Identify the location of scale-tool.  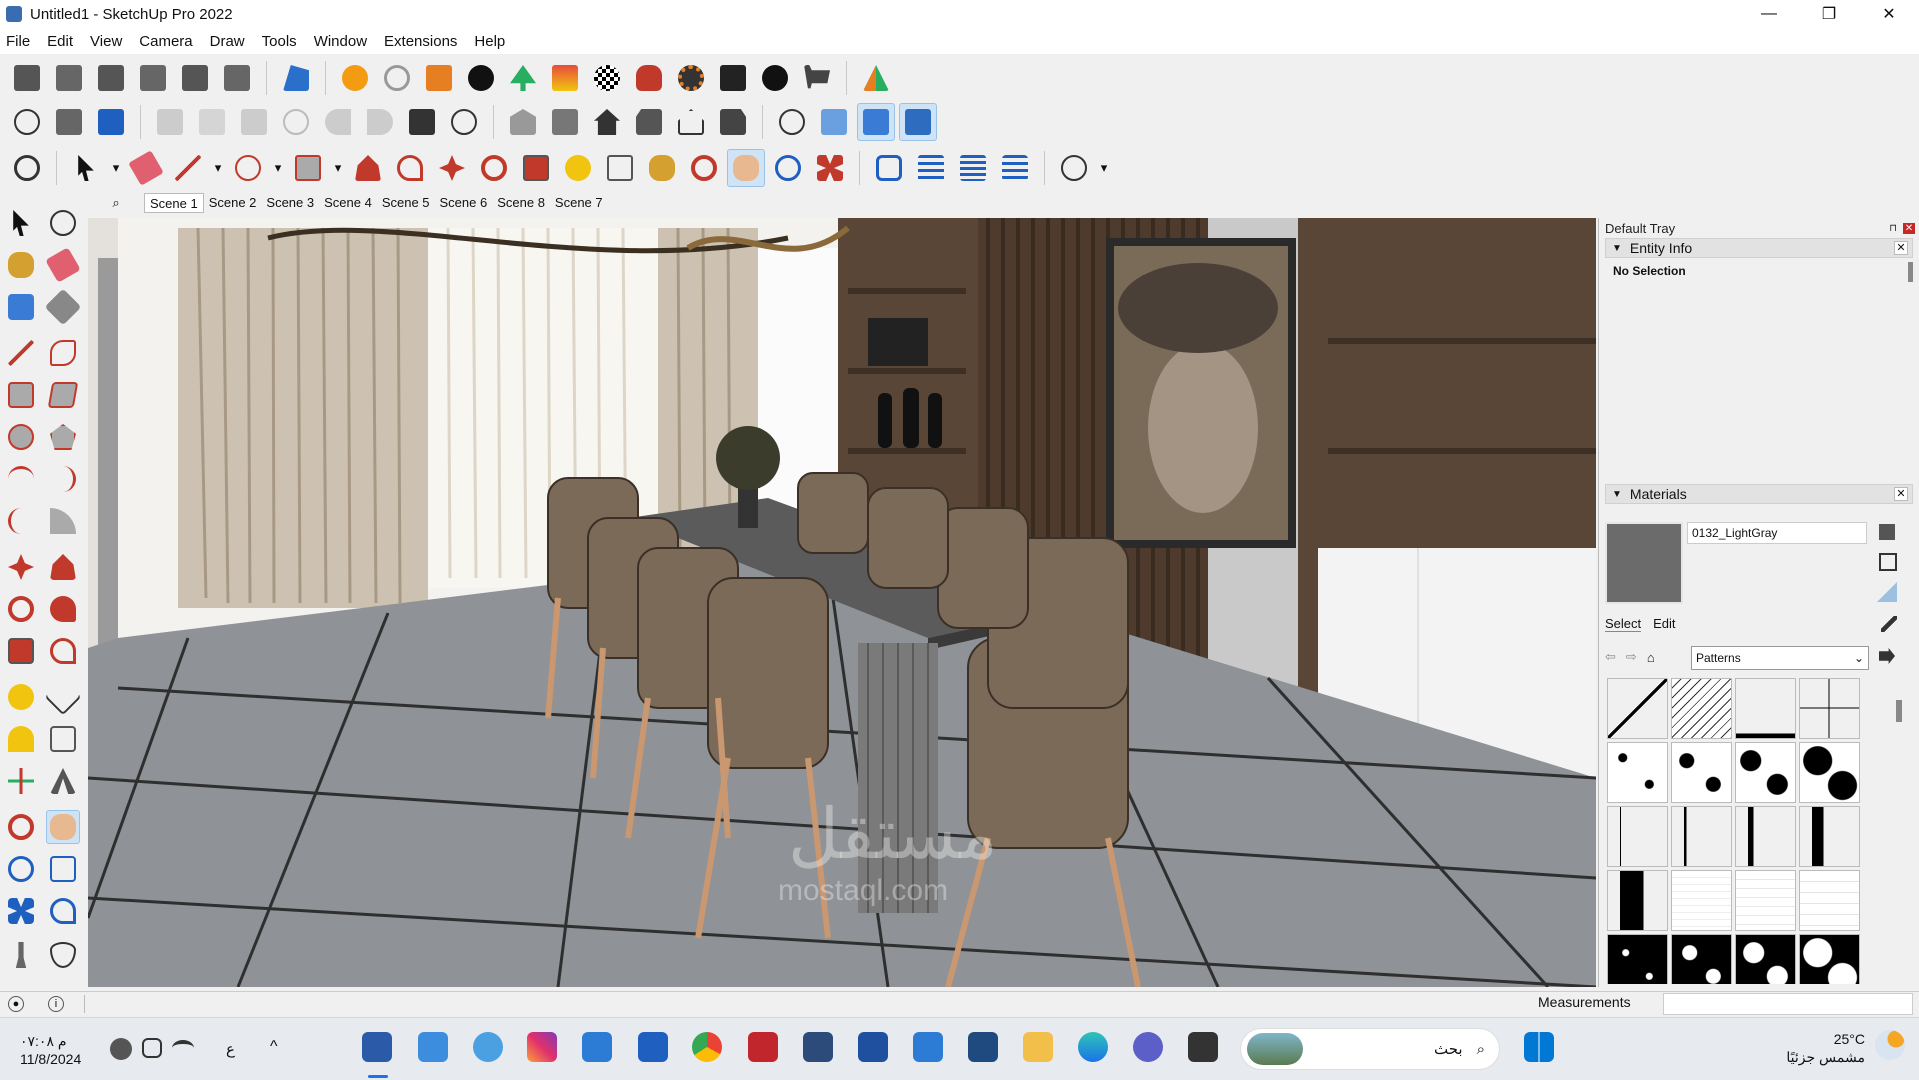
(21, 651).